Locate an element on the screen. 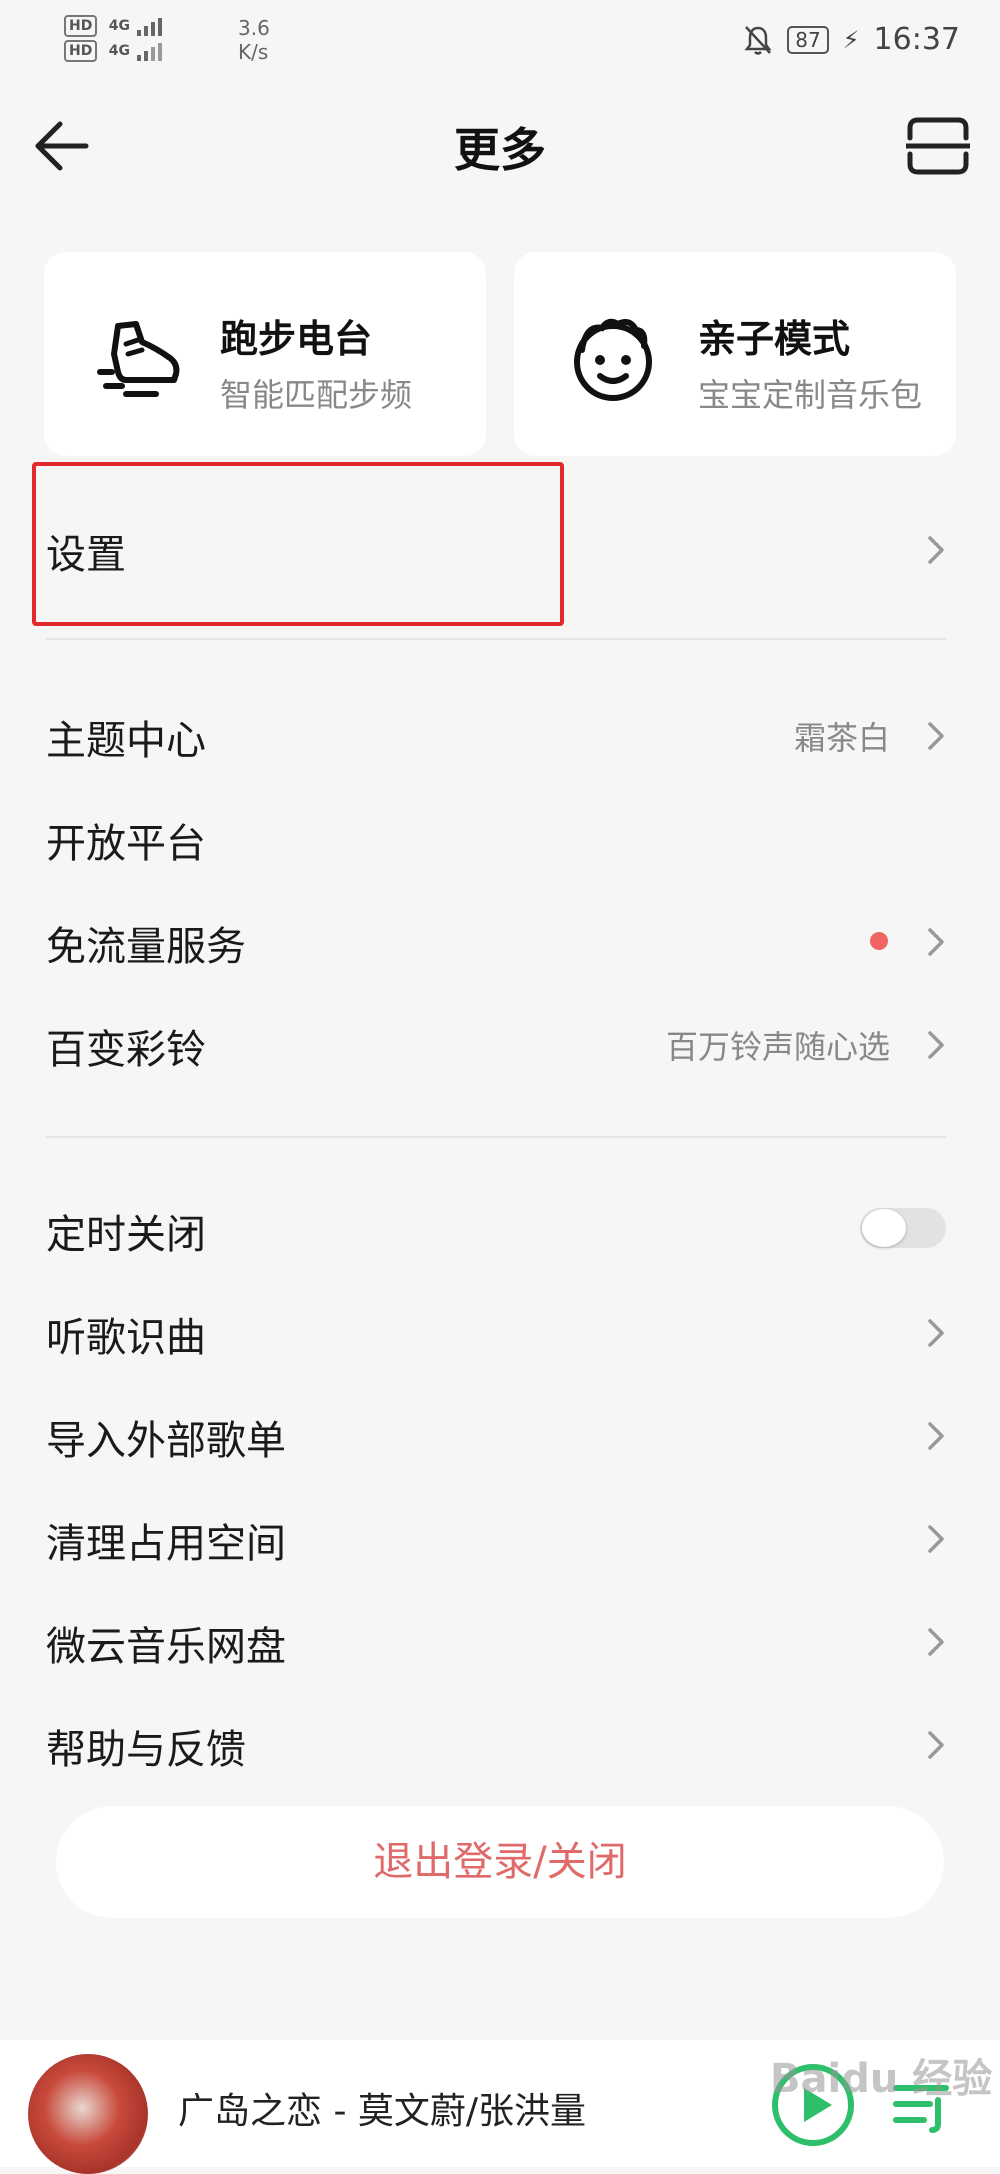 The image size is (1000, 2174). row-label: 百变彩铃 is located at coordinates (126, 1050).